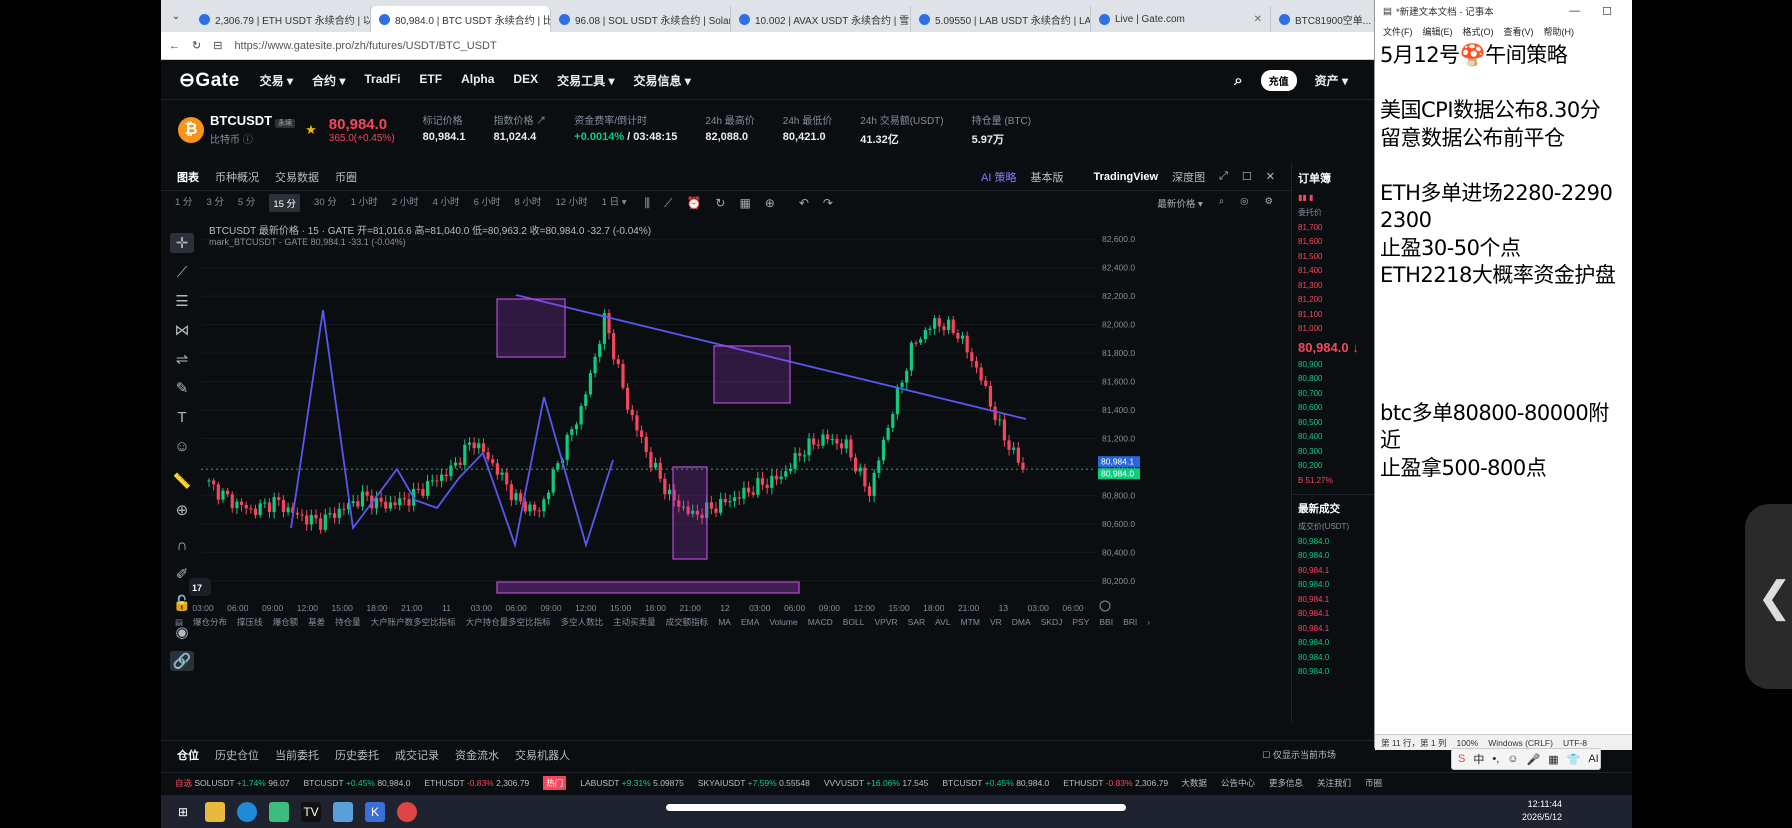 The image size is (1792, 828). Describe the element at coordinates (328, 80) in the screenshot. I see `nav-item: 合约 ▾` at that location.